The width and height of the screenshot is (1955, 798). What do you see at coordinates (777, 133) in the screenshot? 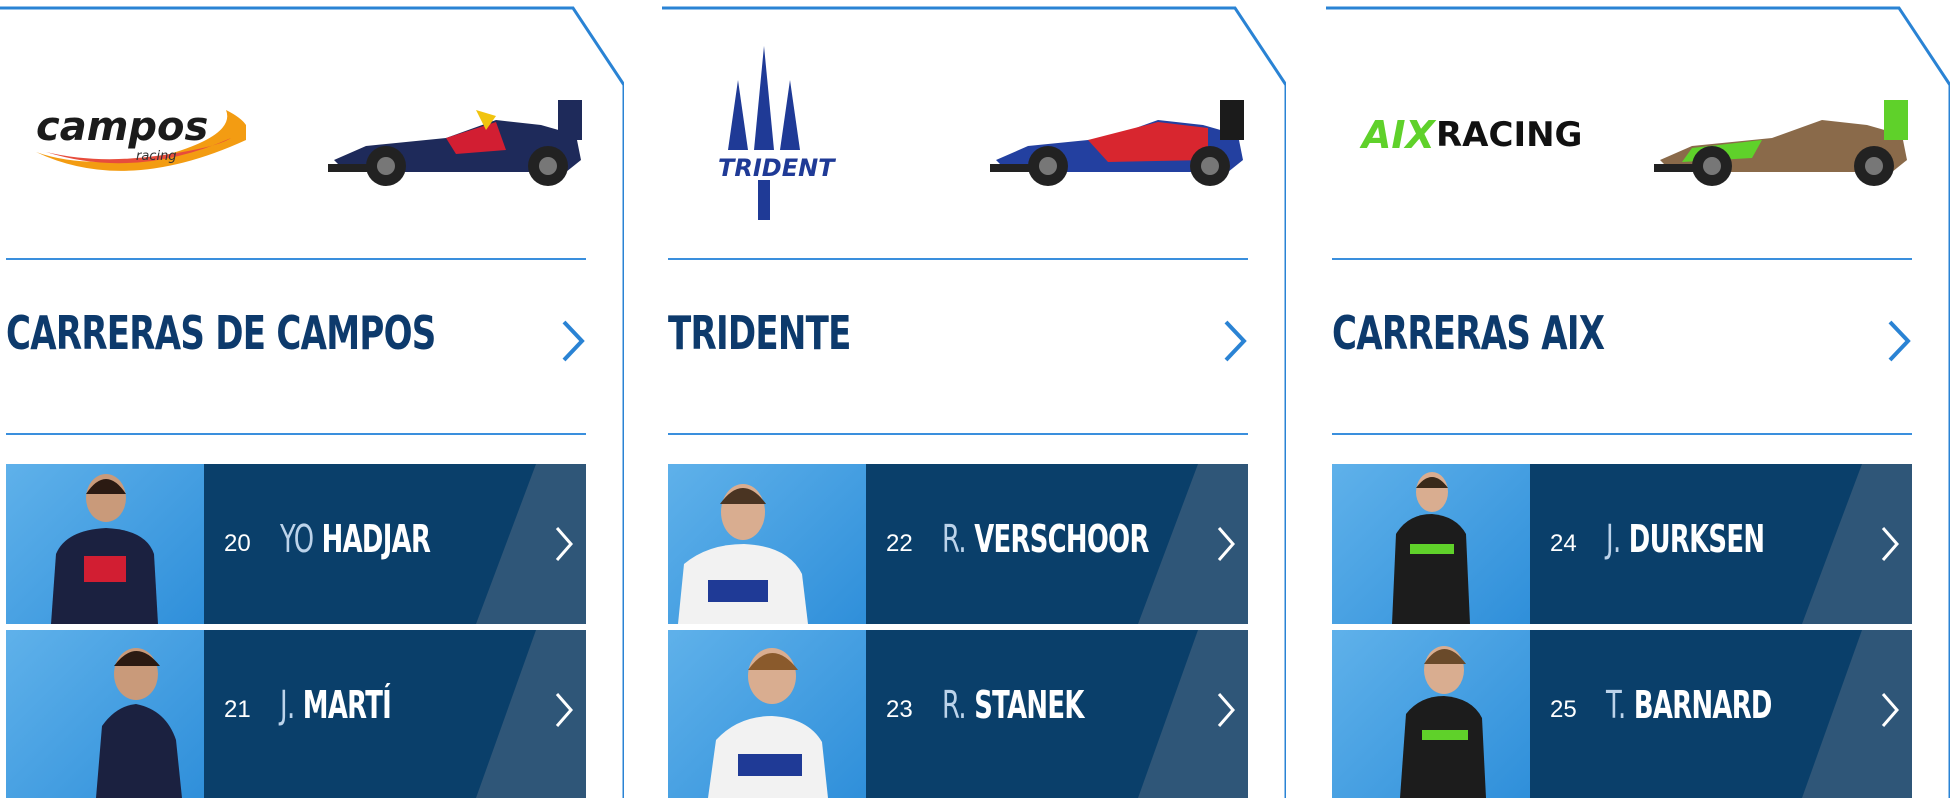
I see `trident-logo: TRIDENT` at bounding box center [777, 133].